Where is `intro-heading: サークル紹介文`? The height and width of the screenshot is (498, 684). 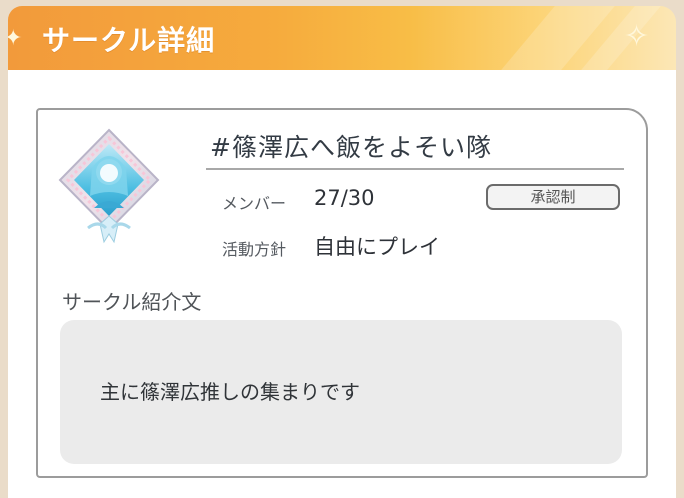
intro-heading: サークル紹介文 is located at coordinates (132, 302).